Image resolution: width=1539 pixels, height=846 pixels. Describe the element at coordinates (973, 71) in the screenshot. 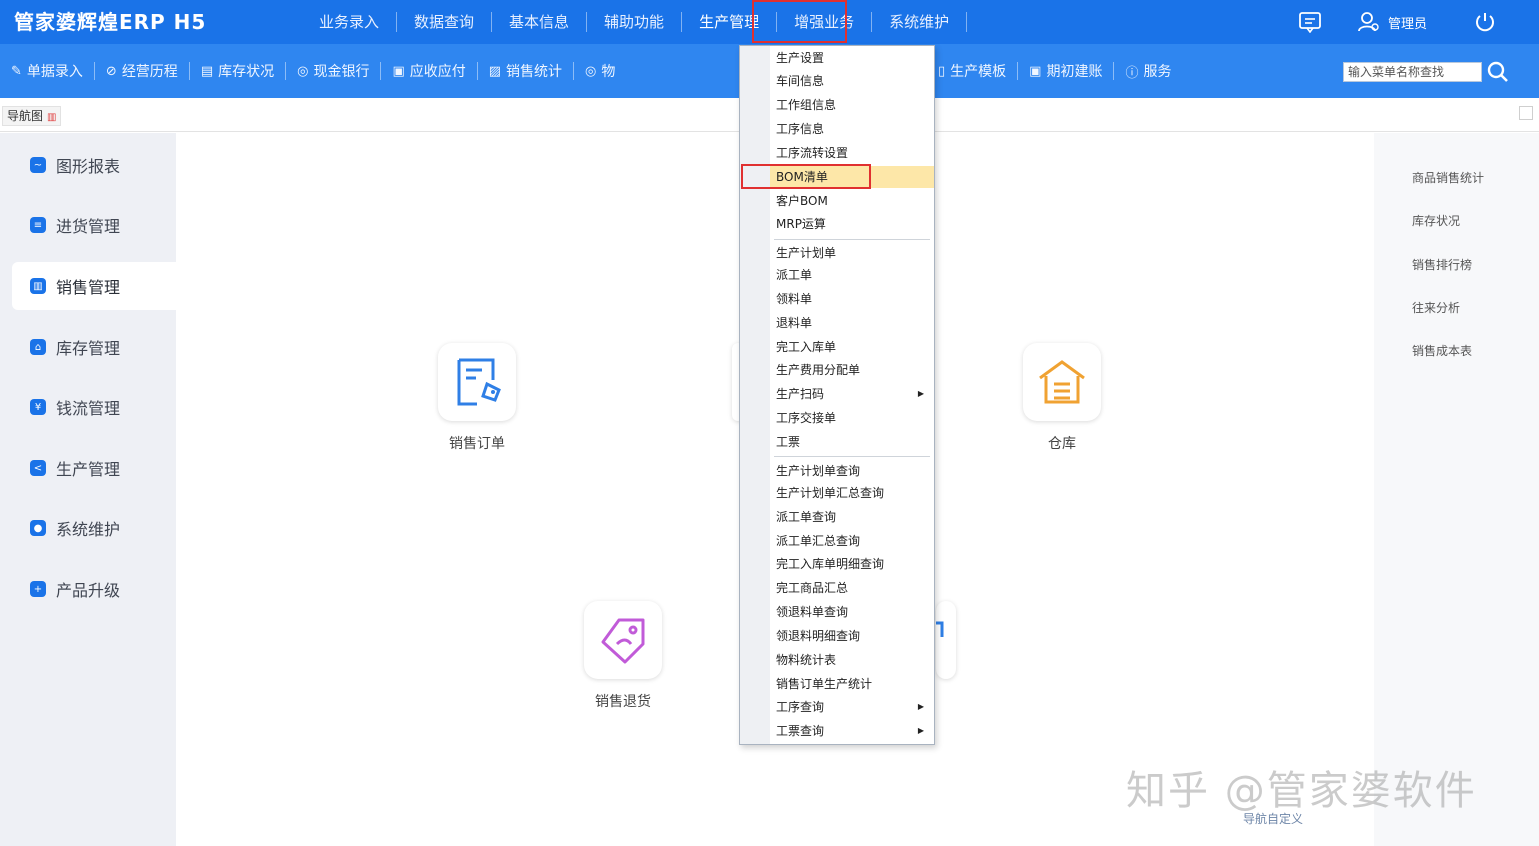

I see `toolbar-item-template: ▯ 生产模板` at that location.